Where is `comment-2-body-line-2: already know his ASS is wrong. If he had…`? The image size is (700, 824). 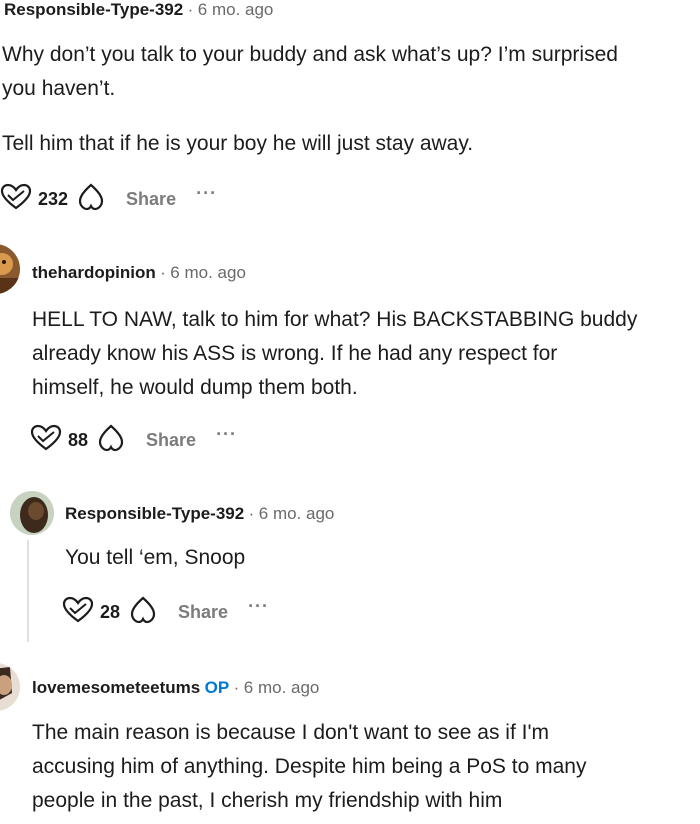
comment-2-body-line-2: already know his ASS is wrong. If he had… is located at coordinates (295, 353).